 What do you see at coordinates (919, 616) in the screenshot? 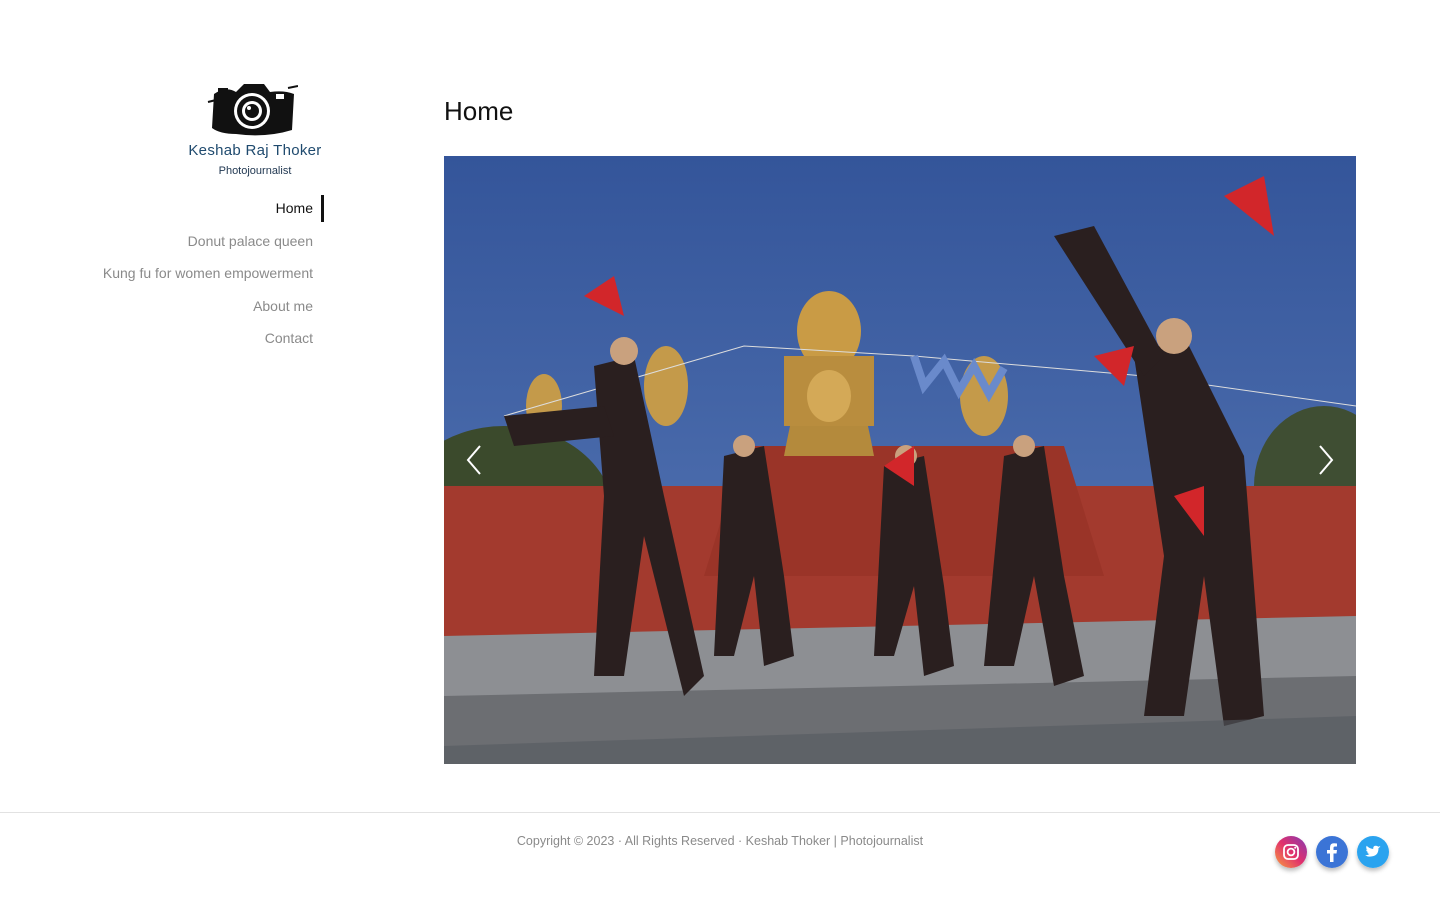
I see `slider-prev-button` at bounding box center [919, 616].